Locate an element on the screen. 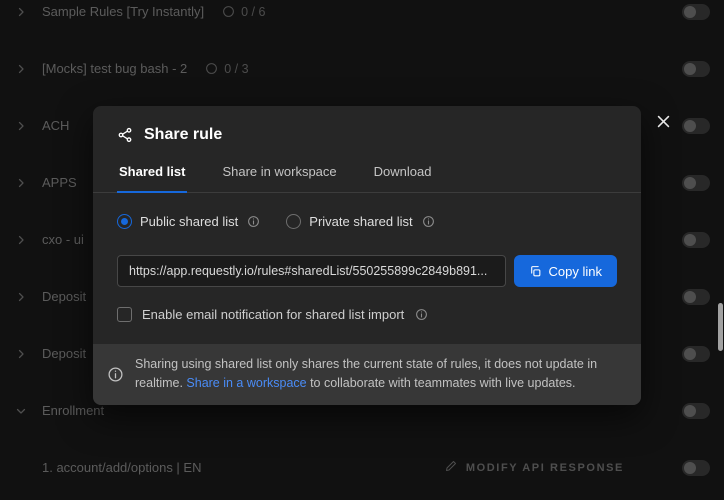 The width and height of the screenshot is (724, 500). checkbox-icon is located at coordinates (124, 314).